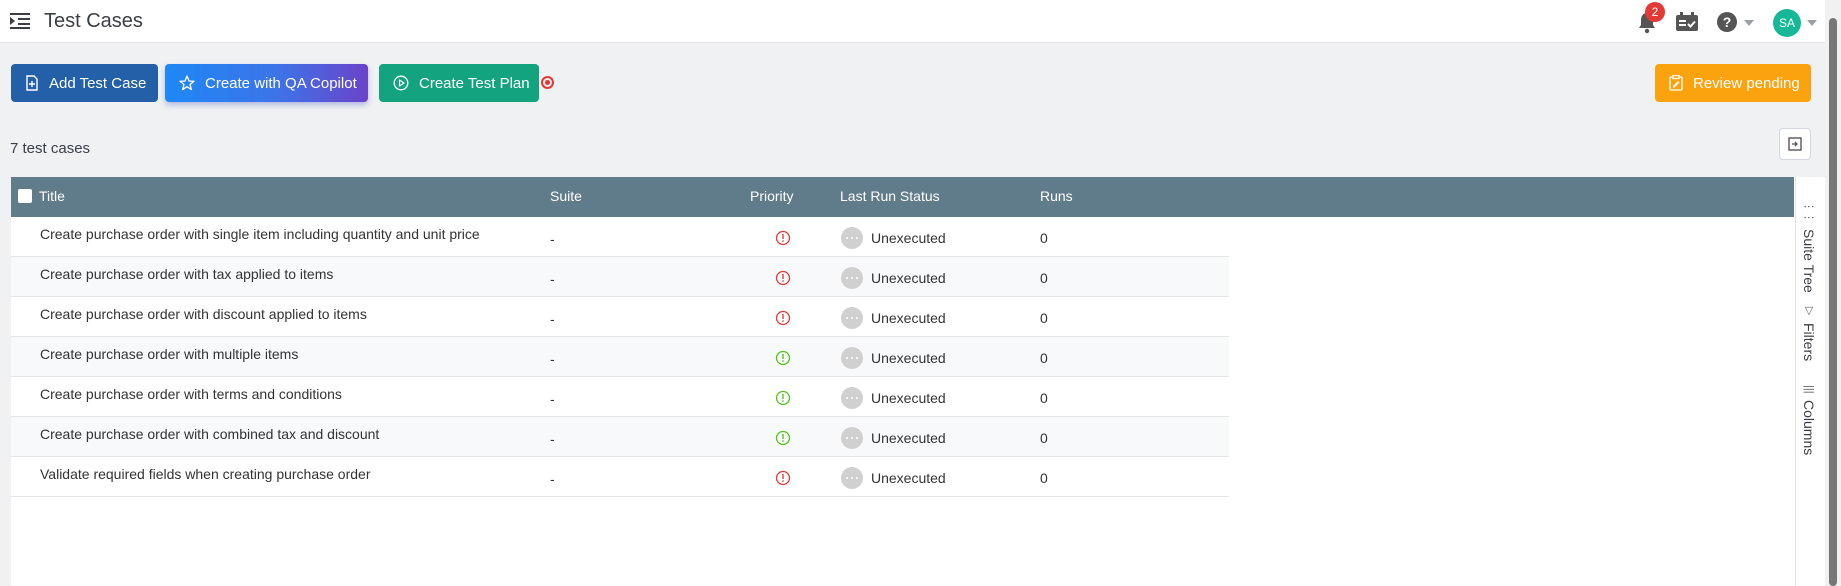 The width and height of the screenshot is (1841, 586). I want to click on scrollbar-thumb, so click(1833, 302).